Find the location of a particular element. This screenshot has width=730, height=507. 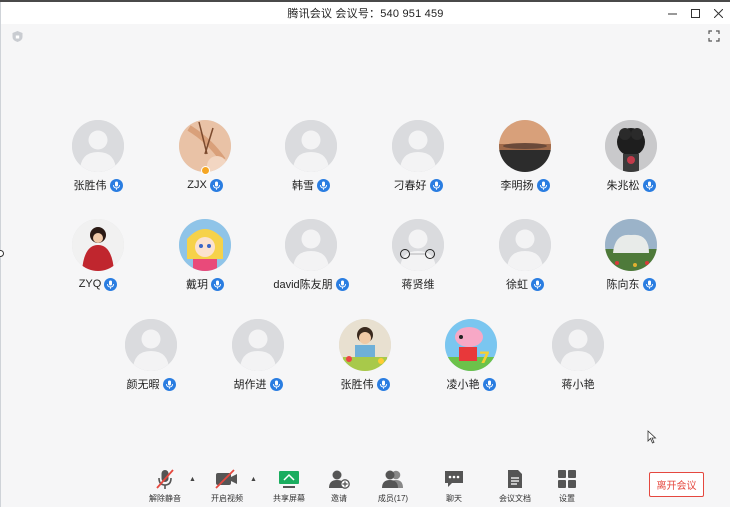

maximize-button is located at coordinates (695, 13).